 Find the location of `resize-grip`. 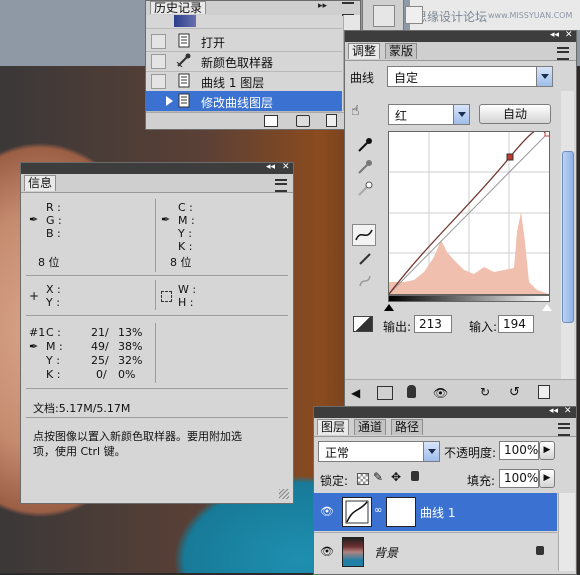

resize-grip is located at coordinates (284, 494).